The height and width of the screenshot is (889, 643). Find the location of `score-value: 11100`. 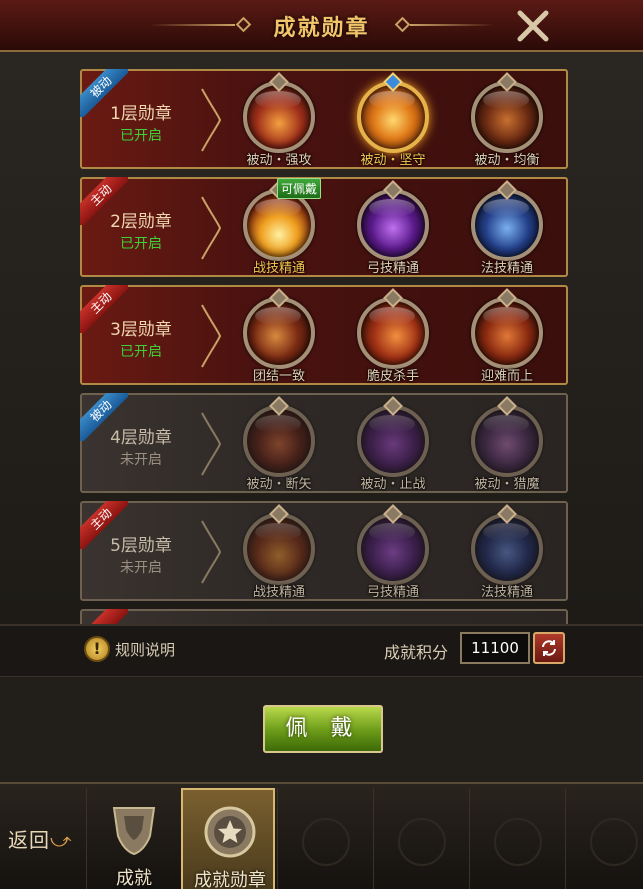

score-value: 11100 is located at coordinates (495, 648).